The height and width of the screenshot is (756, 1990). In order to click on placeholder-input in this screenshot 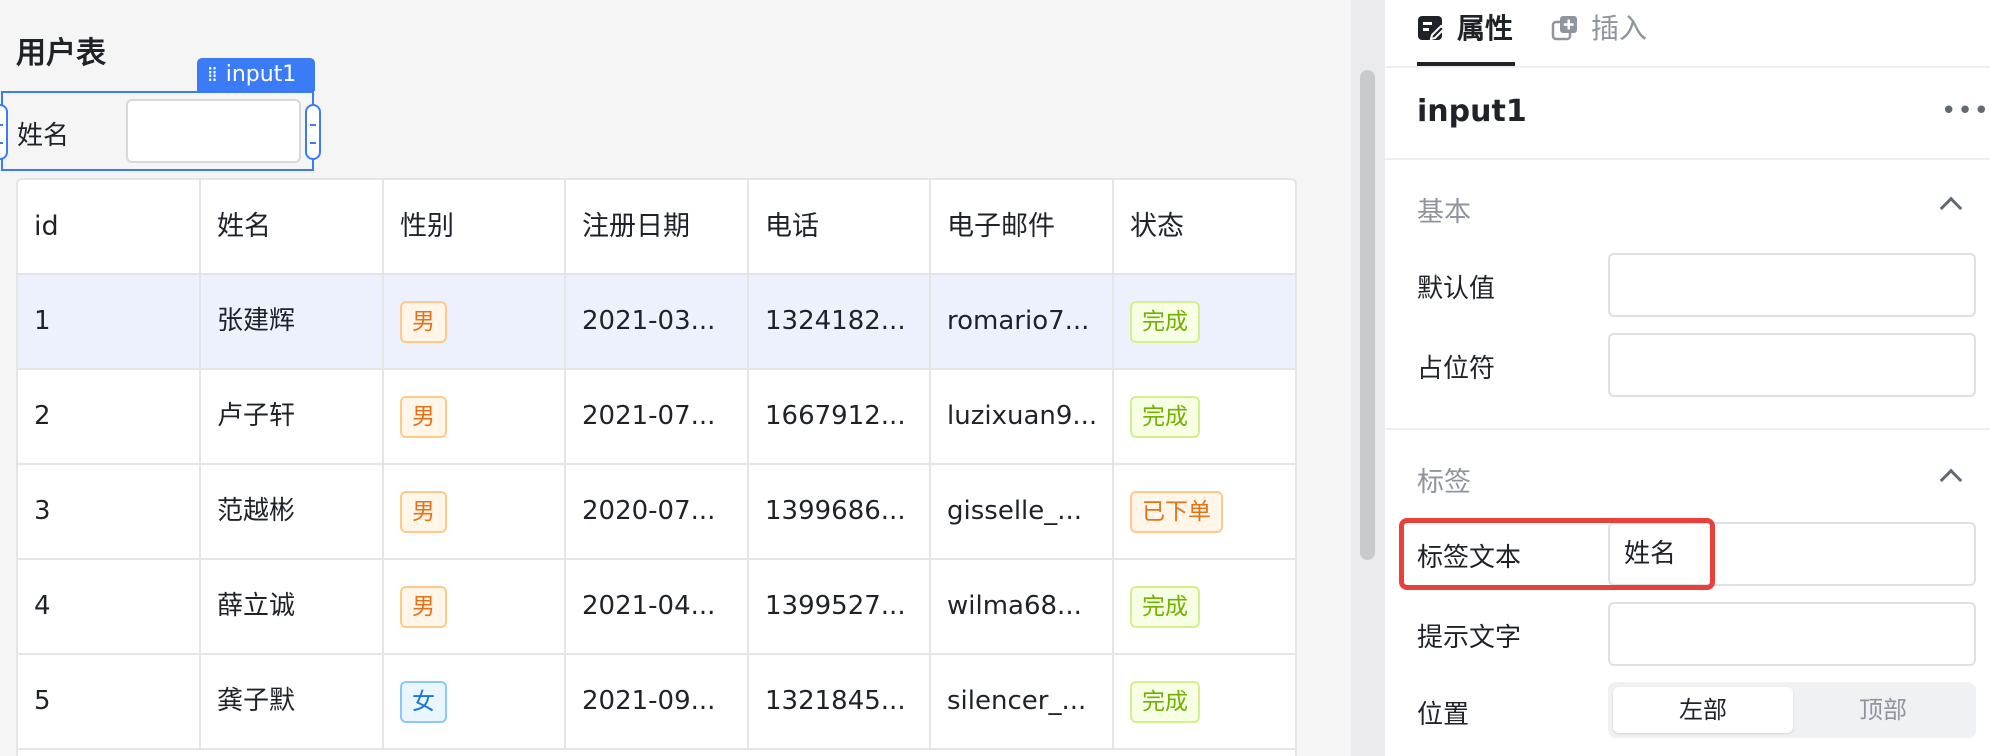, I will do `click(1792, 365)`.